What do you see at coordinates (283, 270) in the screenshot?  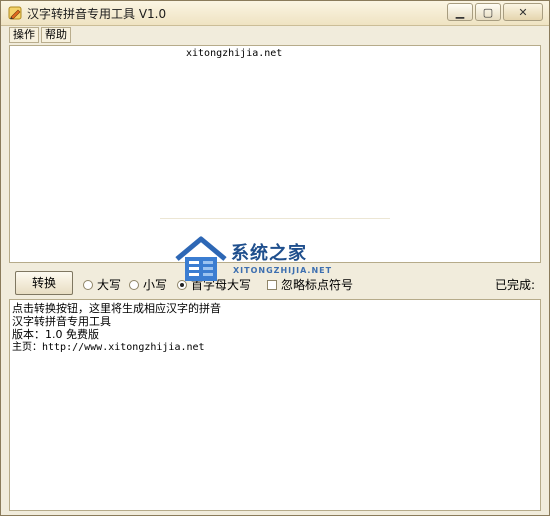 I see `watermark-url: XITONGZHIJIA.NET` at bounding box center [283, 270].